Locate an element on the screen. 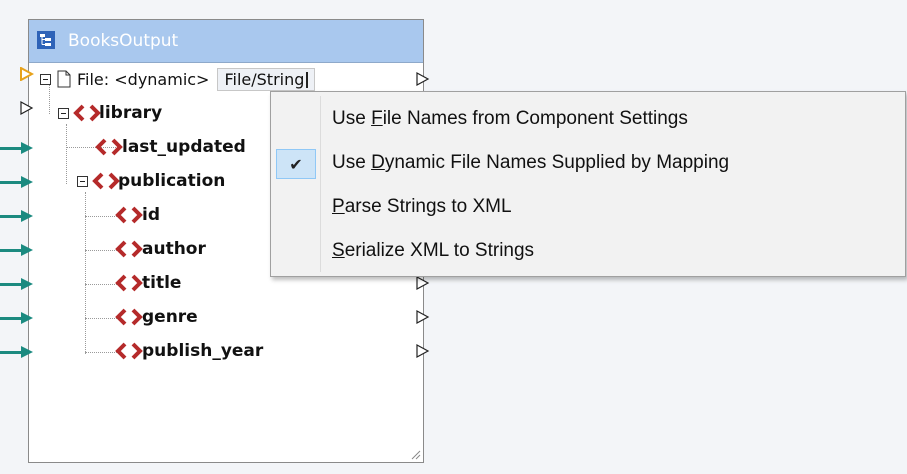 The width and height of the screenshot is (907, 474). input-port is located at coordinates (27, 108).